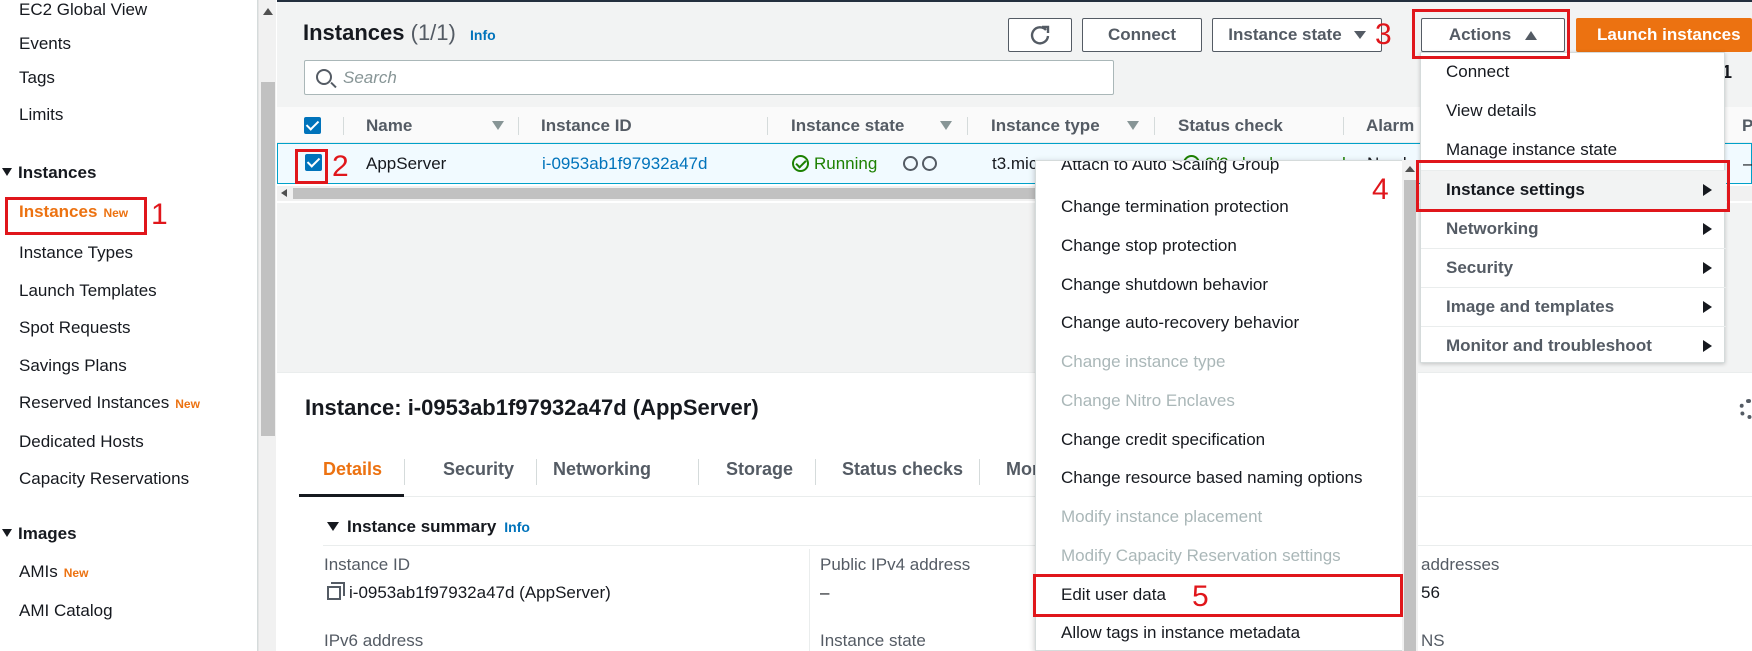 Image resolution: width=1752 pixels, height=651 pixels. What do you see at coordinates (1175, 207) in the screenshot?
I see `menu-item-change-termination-protection: Change termination protection` at bounding box center [1175, 207].